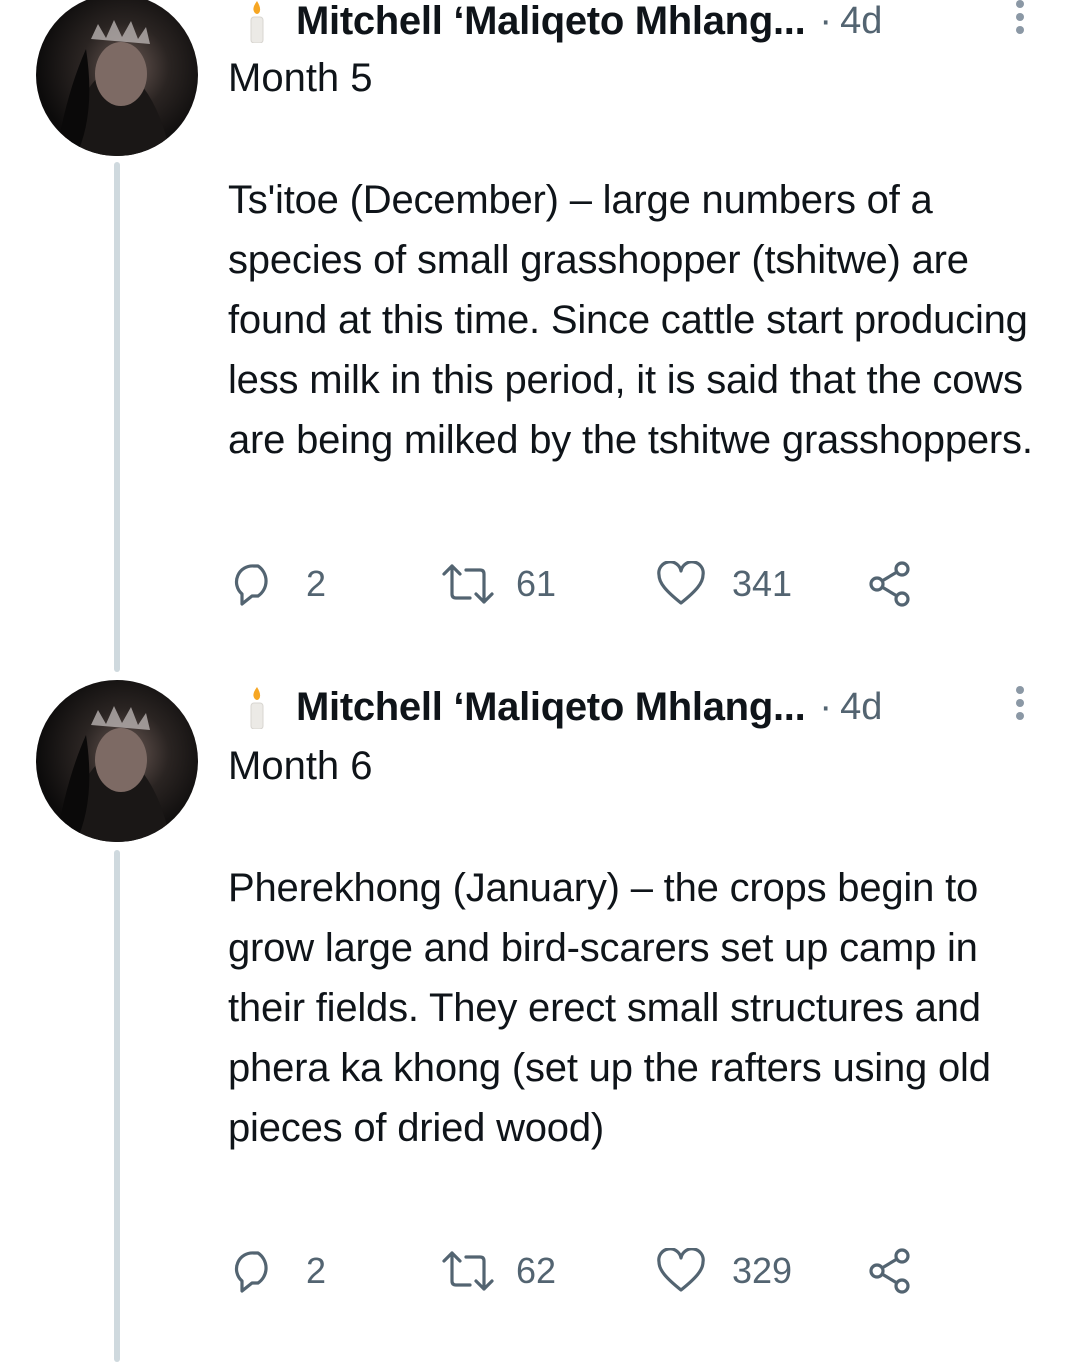  I want to click on retweet-count: 61, so click(536, 583).